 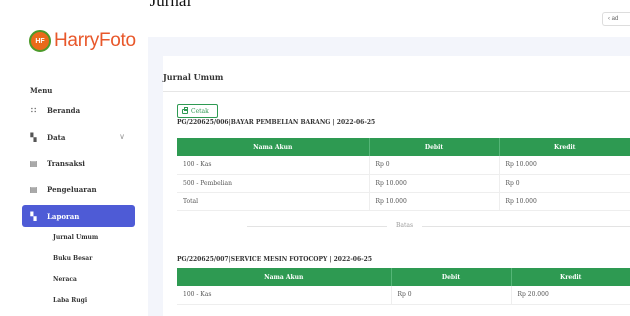 I want to click on sidebar-item-beranda: ∷ Beranda, so click(x=78, y=110).